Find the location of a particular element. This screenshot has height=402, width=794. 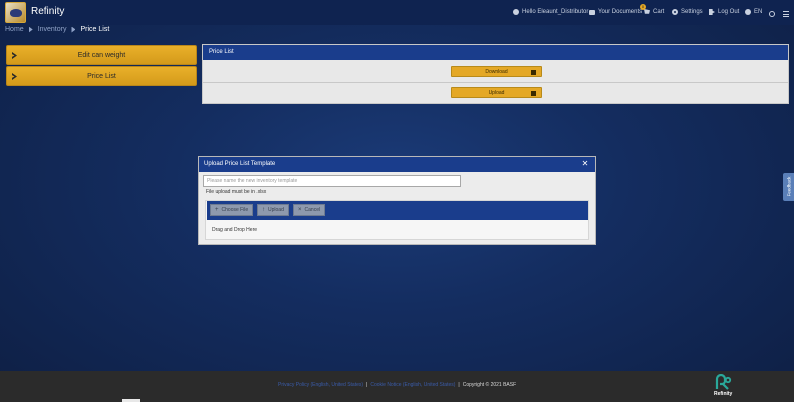

your-documents-label: Your Documents is located at coordinates (620, 12).